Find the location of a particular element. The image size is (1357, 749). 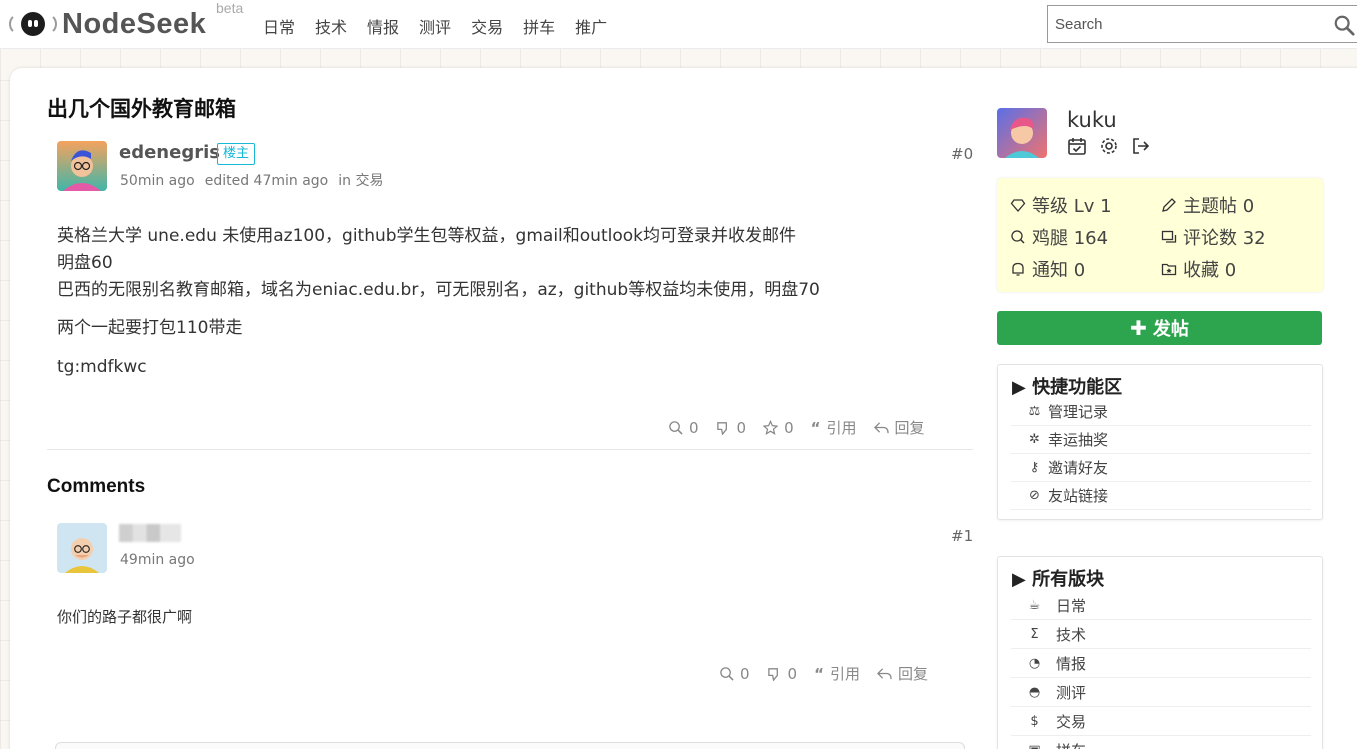

stat-topics: 主题帖 0 is located at coordinates (1207, 205).